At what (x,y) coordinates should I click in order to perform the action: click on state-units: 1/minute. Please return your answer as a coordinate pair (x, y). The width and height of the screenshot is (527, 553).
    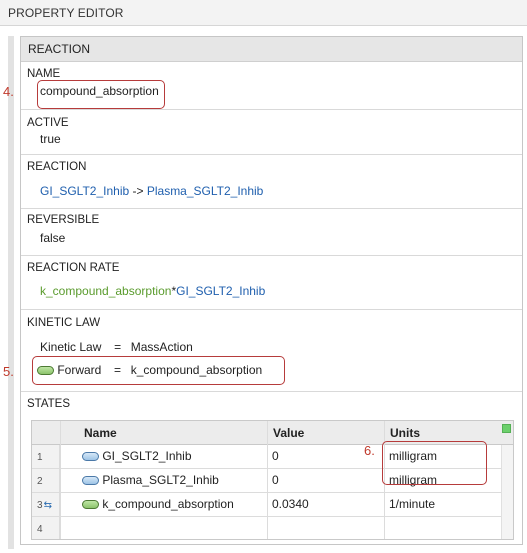
    Looking at the image, I should click on (412, 504).